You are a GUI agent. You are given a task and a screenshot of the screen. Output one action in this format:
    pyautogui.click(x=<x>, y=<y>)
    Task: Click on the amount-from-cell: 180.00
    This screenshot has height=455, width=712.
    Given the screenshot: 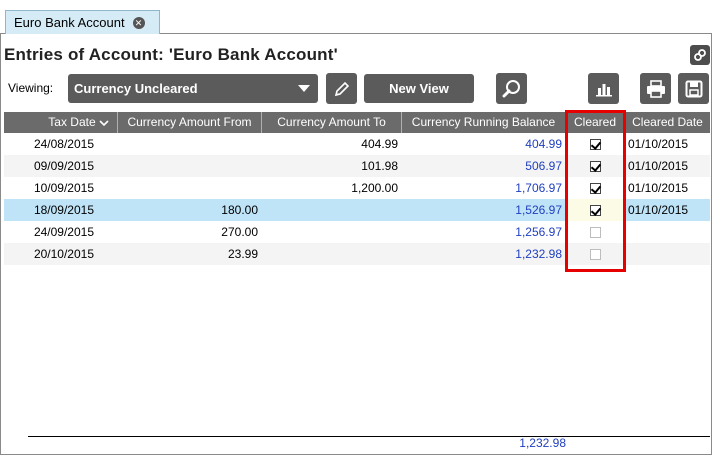 What is the action you would take?
    pyautogui.click(x=239, y=210)
    